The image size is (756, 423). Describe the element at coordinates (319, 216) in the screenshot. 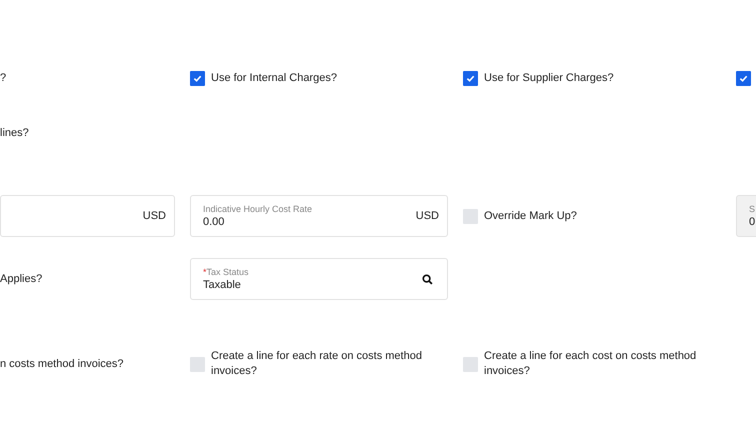

I see `input-field: Indicative Hourly Cost Rate 0.00 USD` at that location.